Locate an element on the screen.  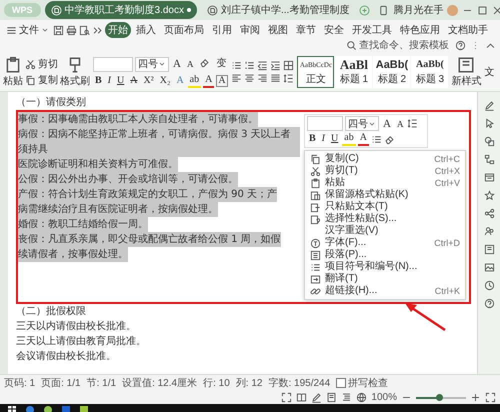
indent-icon is located at coordinates (276, 65).